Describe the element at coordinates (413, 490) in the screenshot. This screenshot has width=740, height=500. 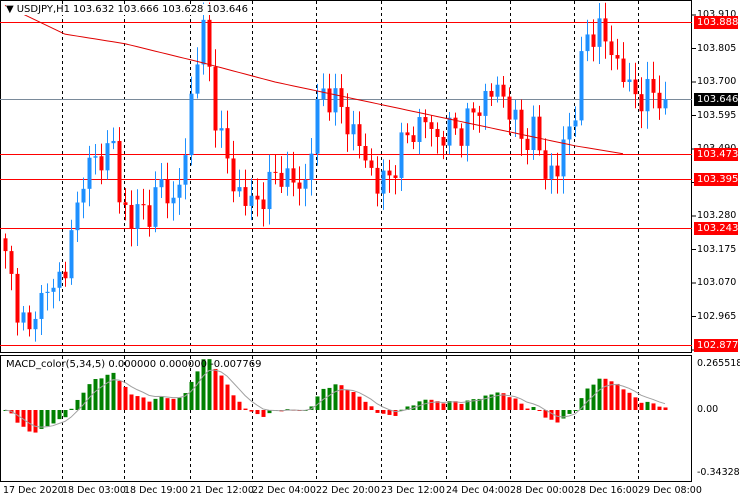
I see `x-tick-label: 23 Dec 12:00` at that location.